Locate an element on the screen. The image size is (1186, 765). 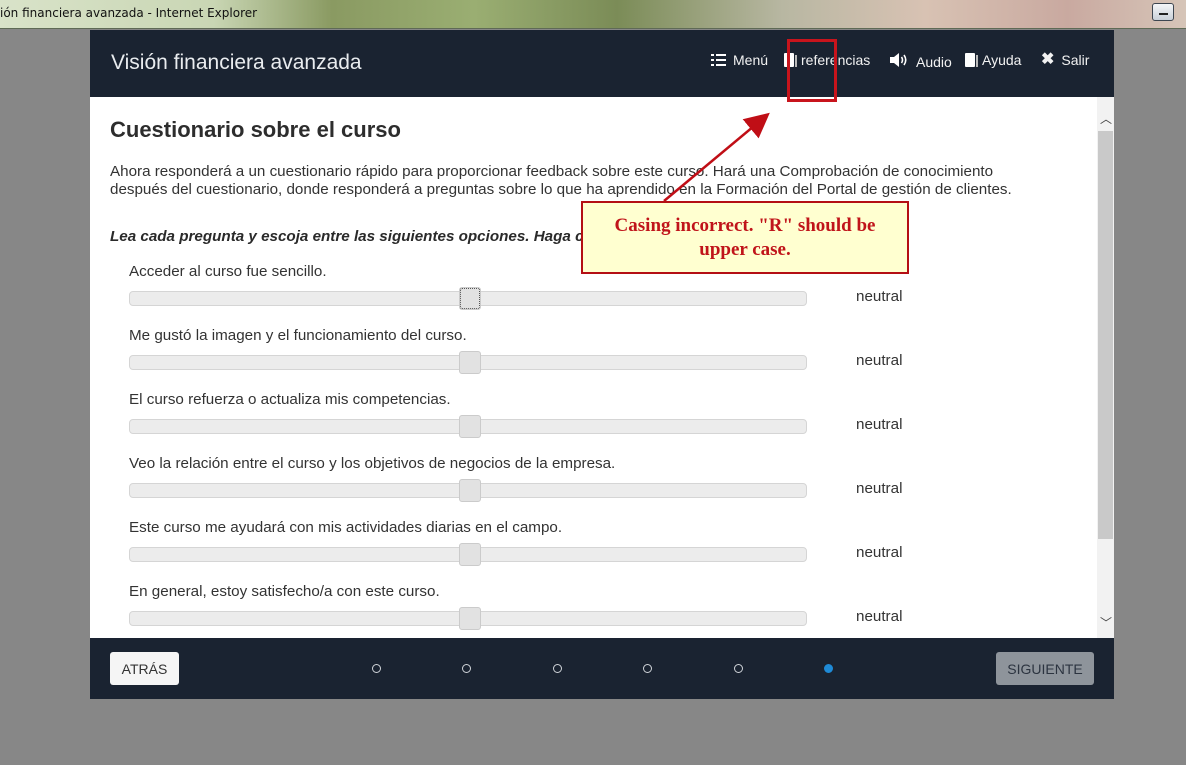
annotation-arrow is located at coordinates (716, 157).